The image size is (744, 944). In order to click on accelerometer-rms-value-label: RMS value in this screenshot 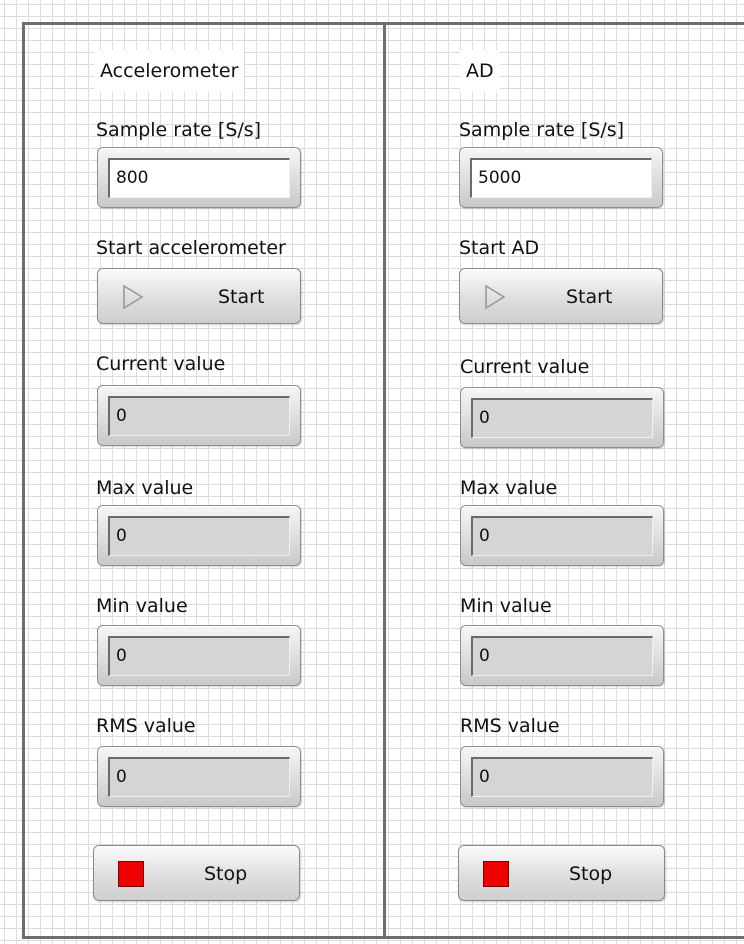, I will do `click(146, 726)`.